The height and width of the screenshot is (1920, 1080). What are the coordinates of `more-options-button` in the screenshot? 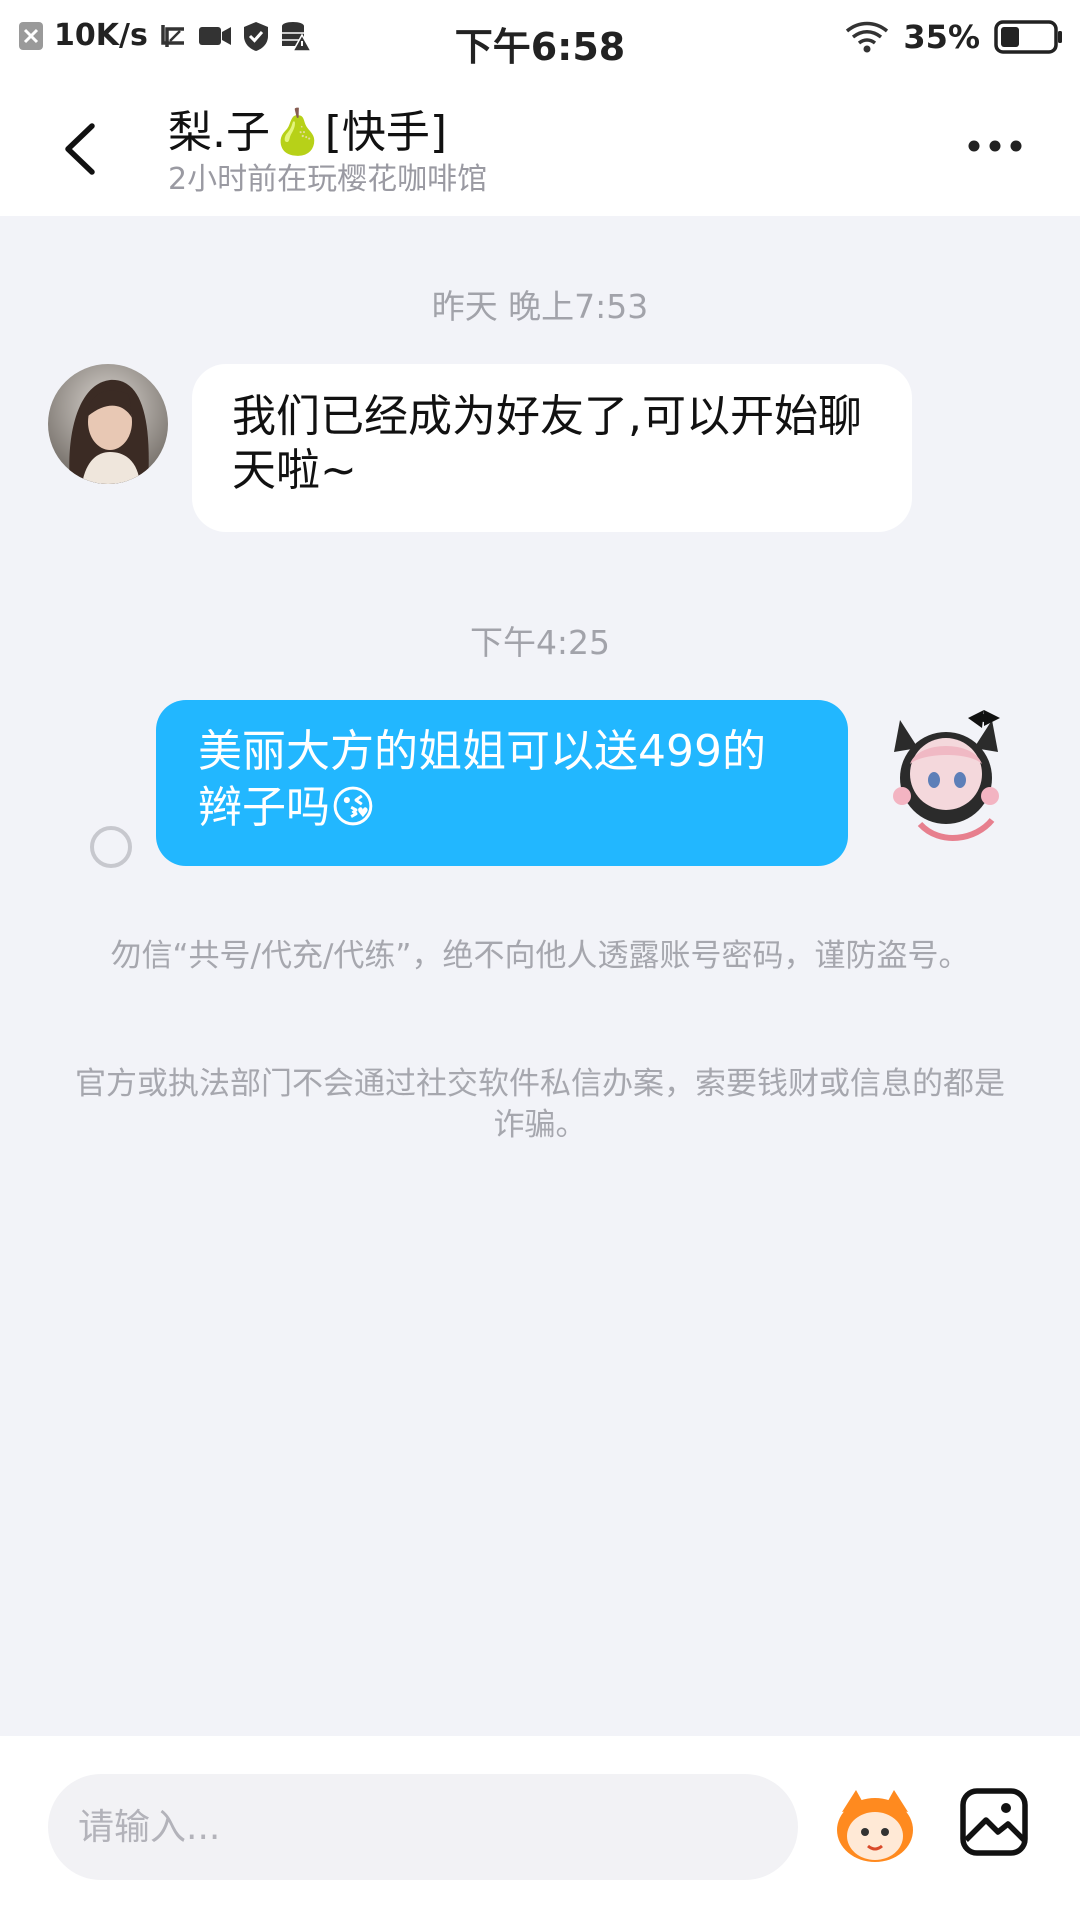 It's located at (995, 146).